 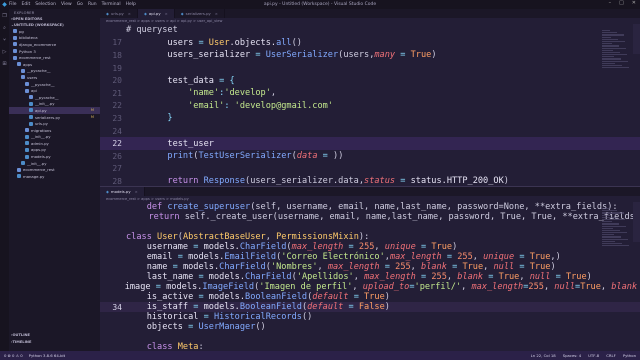 I want to click on explorer-icon: ❐, so click(x=4, y=16).